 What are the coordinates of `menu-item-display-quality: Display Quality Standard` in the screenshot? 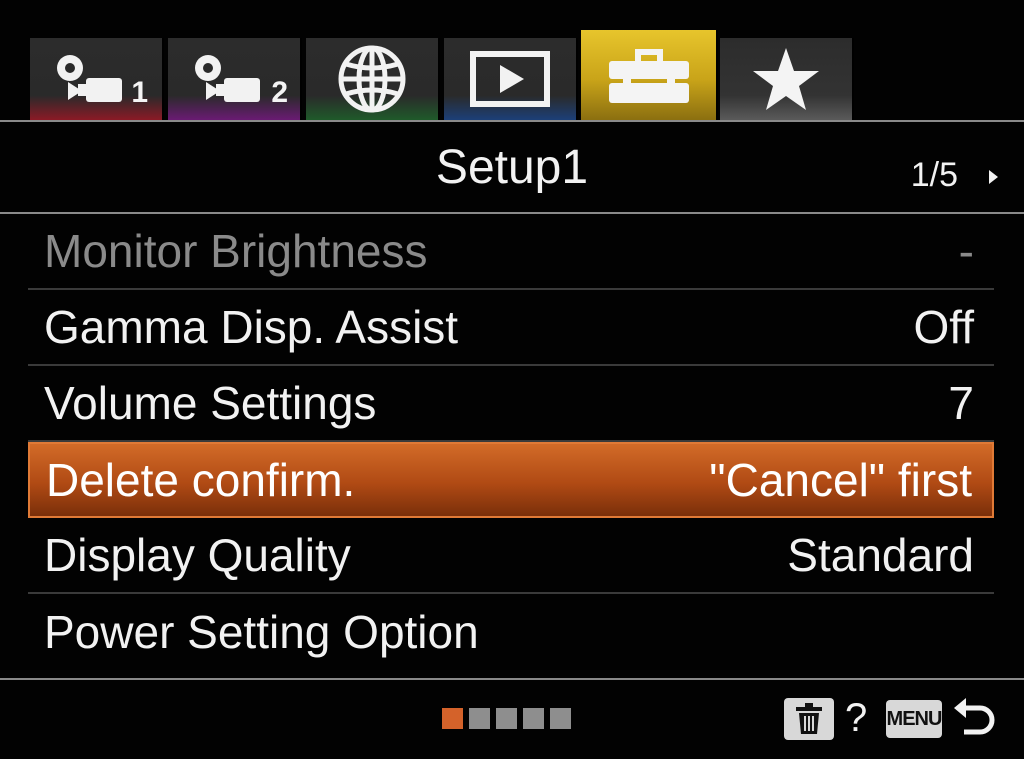 It's located at (511, 556).